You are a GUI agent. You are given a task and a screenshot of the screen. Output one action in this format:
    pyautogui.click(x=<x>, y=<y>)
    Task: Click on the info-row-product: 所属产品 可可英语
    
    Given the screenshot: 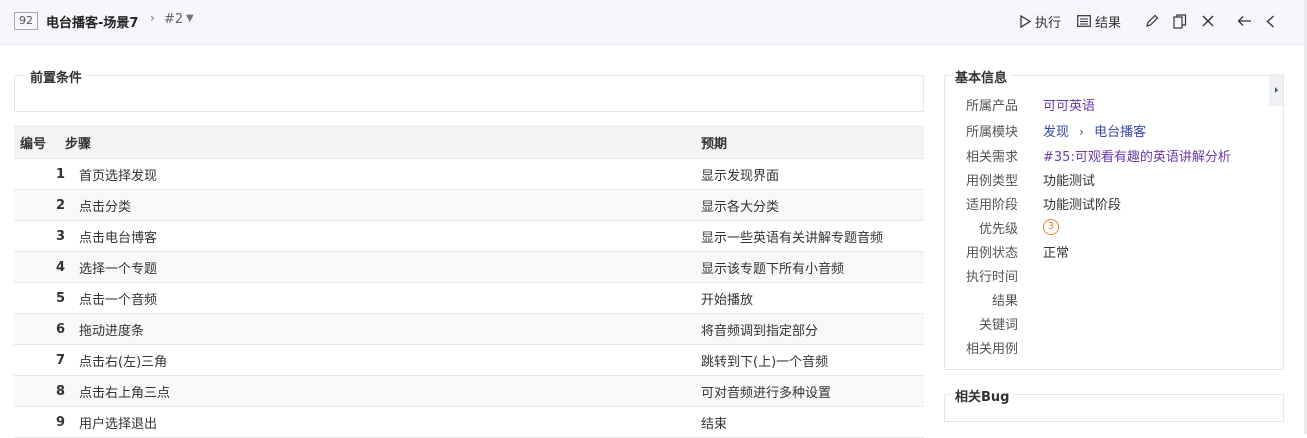 What is the action you would take?
    pyautogui.click(x=1110, y=107)
    